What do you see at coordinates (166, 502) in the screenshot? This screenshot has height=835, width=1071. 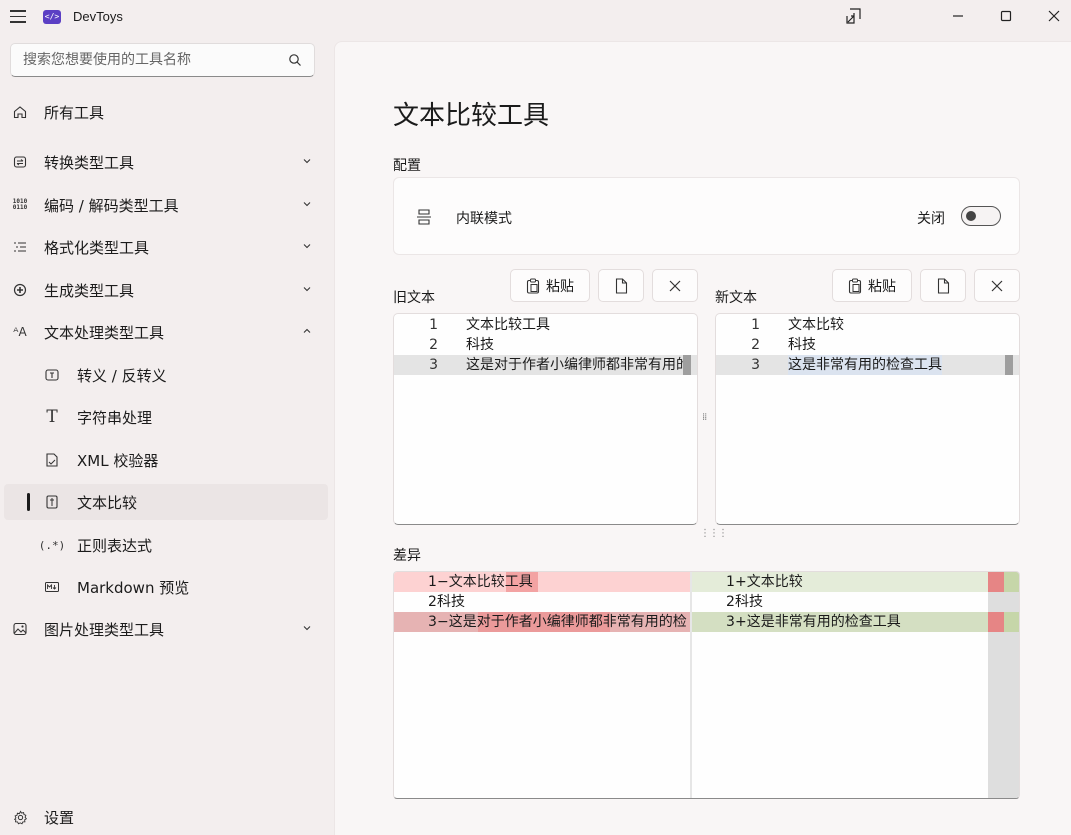 I see `nav-text-diff: 文本比较` at bounding box center [166, 502].